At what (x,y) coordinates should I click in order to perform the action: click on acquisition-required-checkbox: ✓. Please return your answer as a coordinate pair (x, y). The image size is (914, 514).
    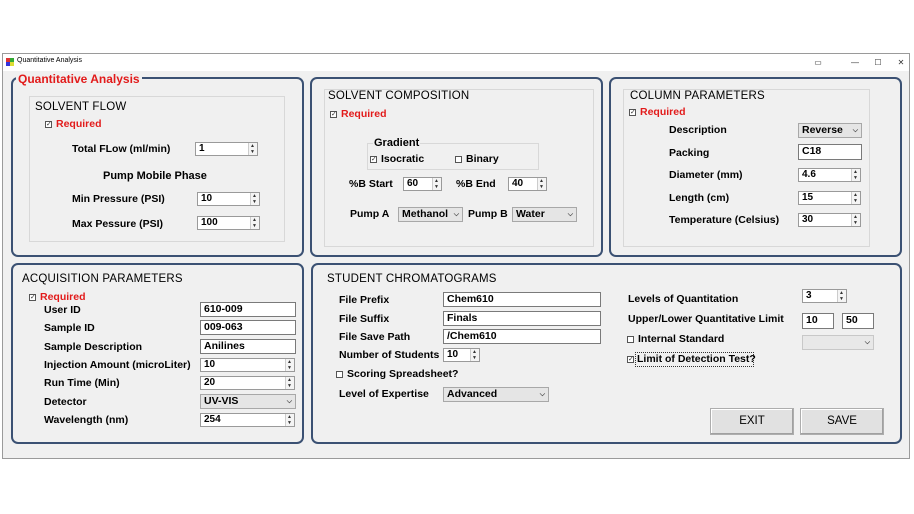
    Looking at the image, I should click on (32, 297).